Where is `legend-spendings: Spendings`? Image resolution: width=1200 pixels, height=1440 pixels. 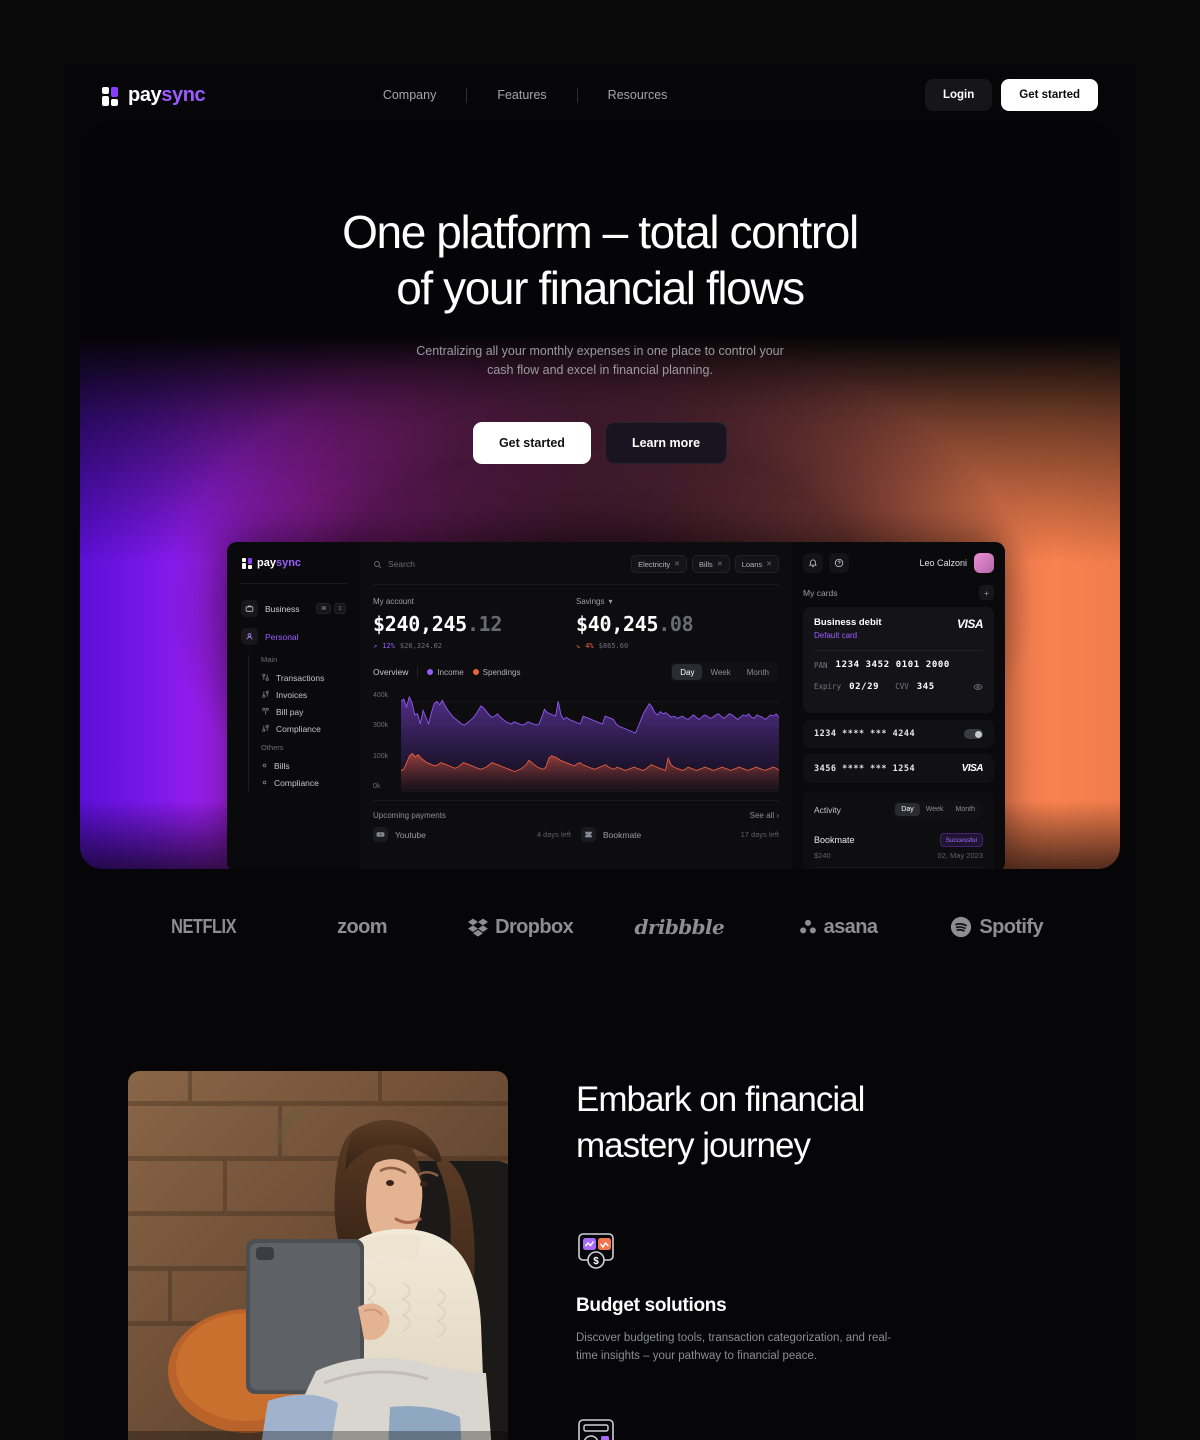
legend-spendings: Spendings is located at coordinates (496, 672).